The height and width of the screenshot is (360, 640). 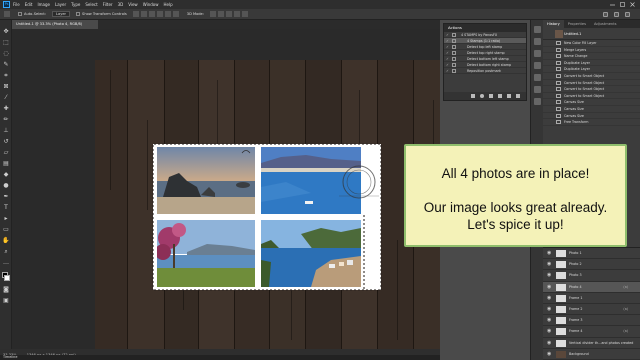 I want to click on tab-properties: Properties, so click(x=577, y=24).